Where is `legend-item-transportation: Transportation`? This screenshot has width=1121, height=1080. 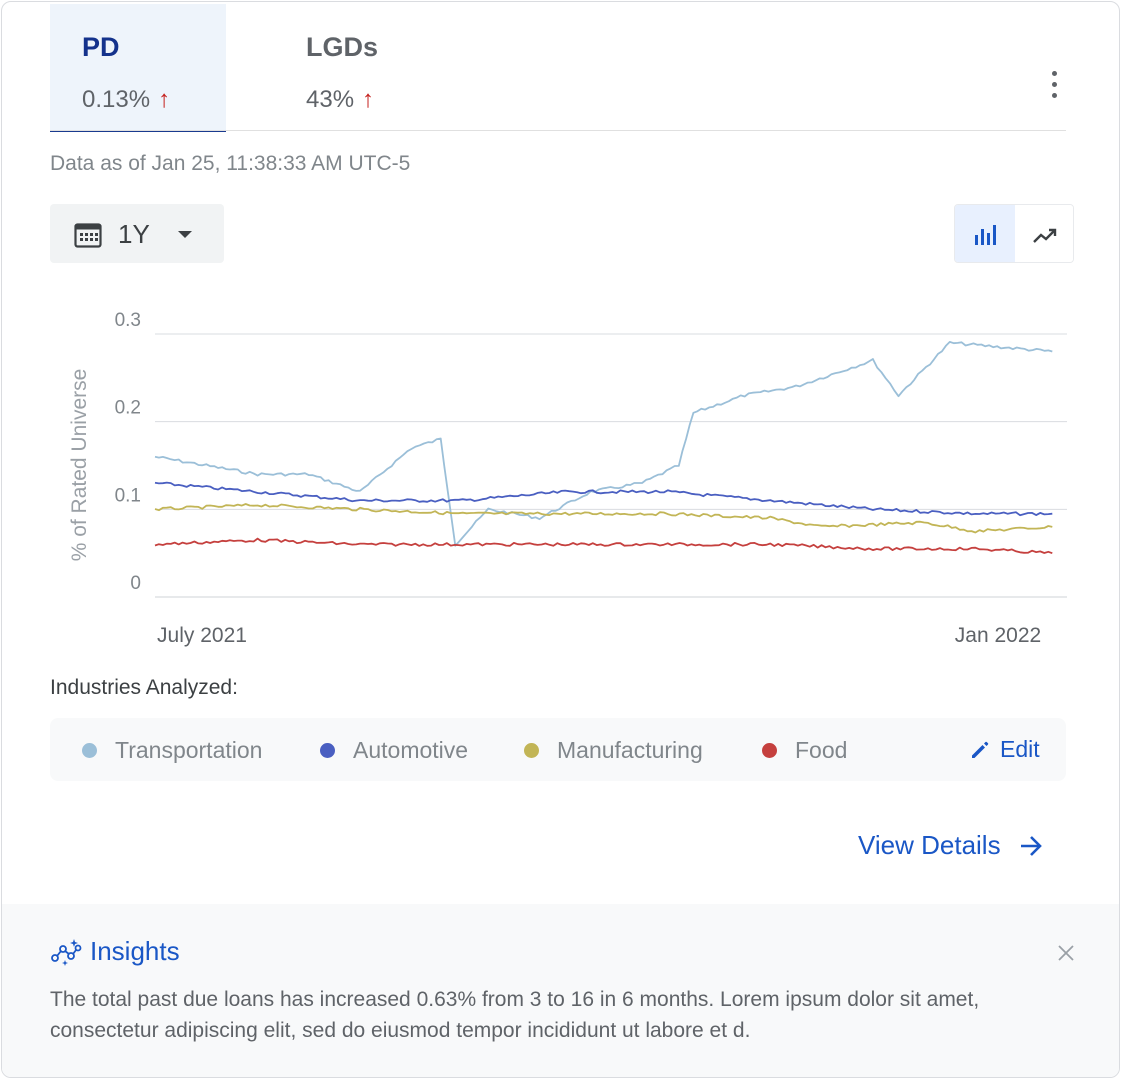
legend-item-transportation: Transportation is located at coordinates (172, 750).